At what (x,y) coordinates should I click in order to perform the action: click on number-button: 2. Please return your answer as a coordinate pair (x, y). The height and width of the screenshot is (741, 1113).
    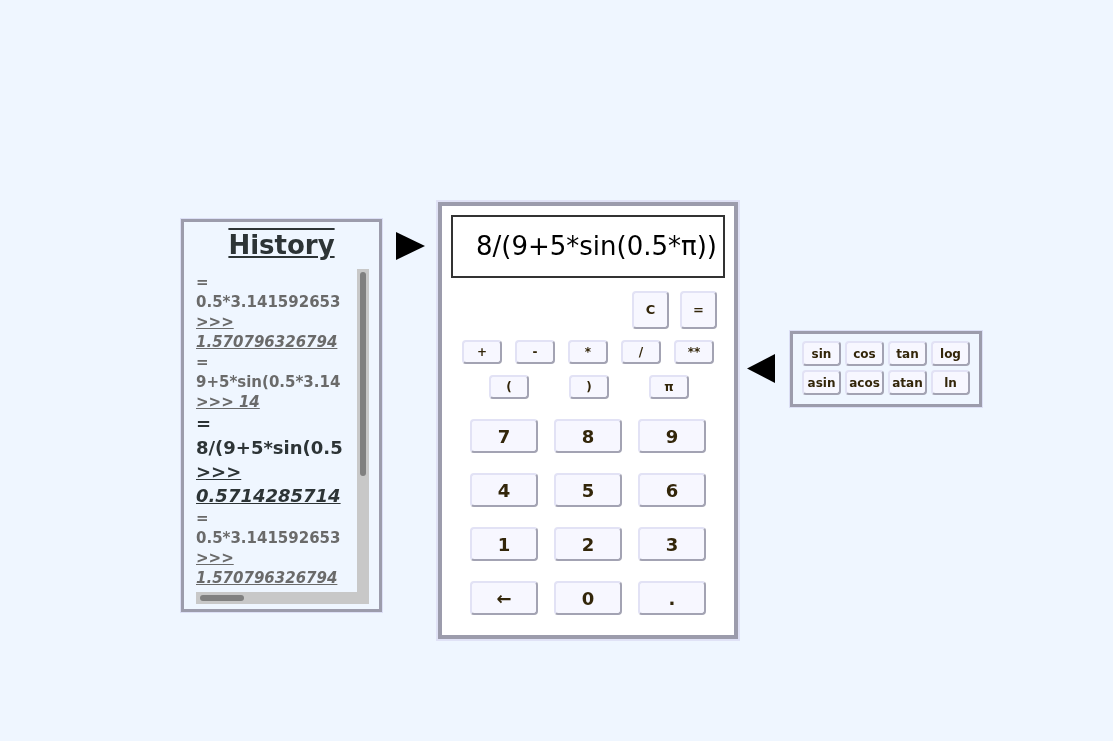
    Looking at the image, I should click on (588, 544).